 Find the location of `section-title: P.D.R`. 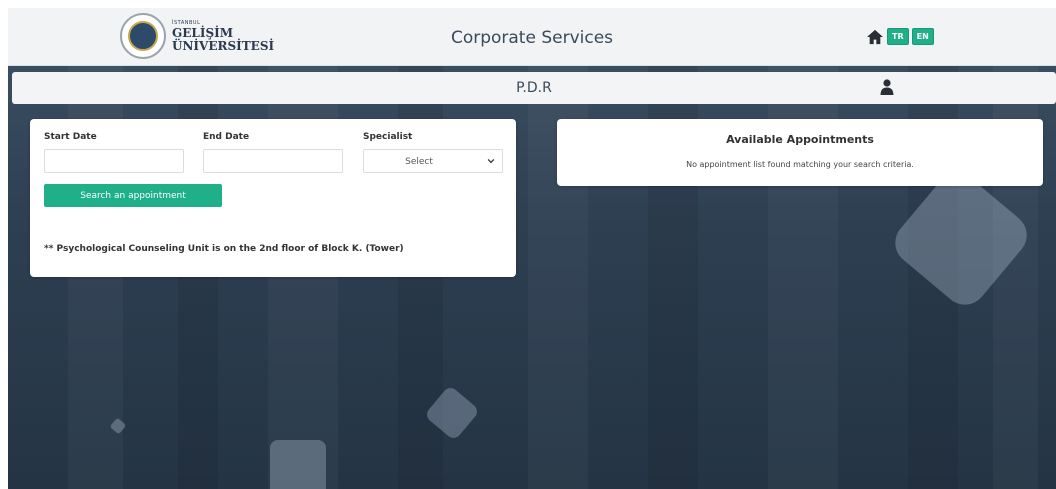

section-title: P.D.R is located at coordinates (534, 88).